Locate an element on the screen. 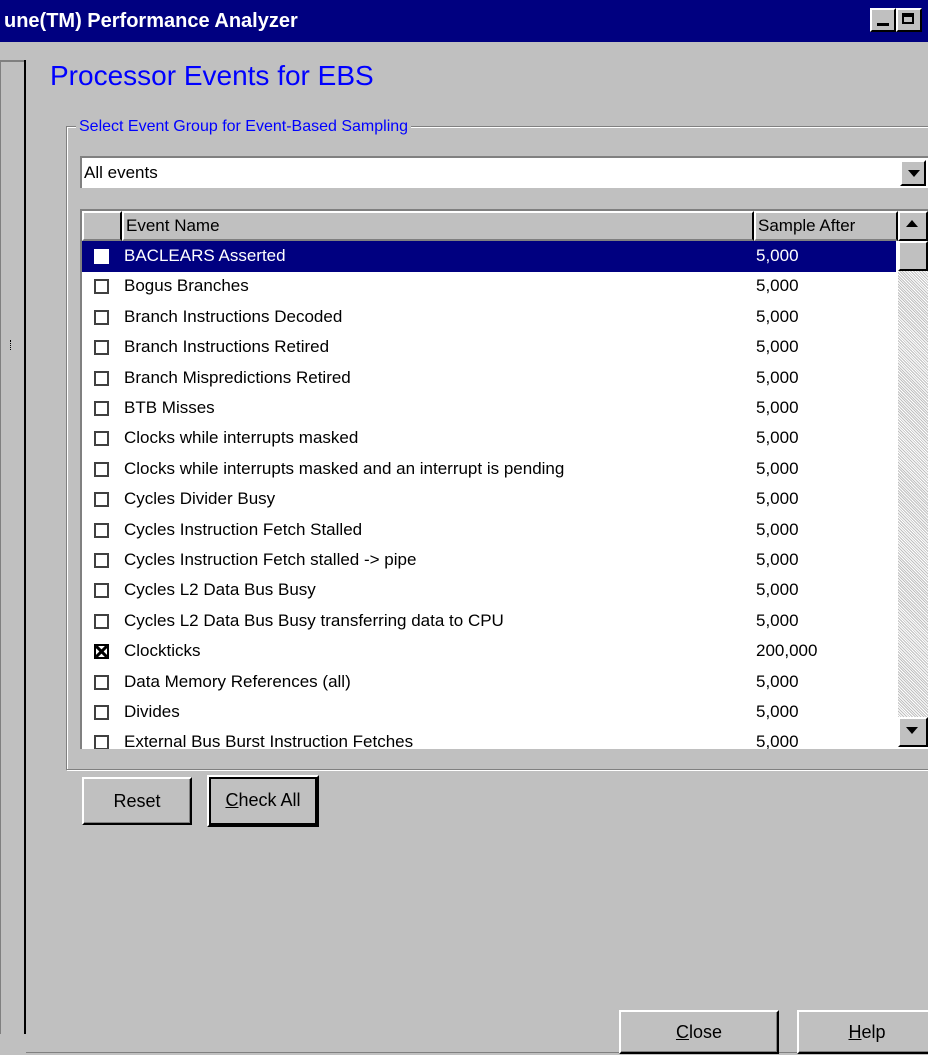 The image size is (928, 1055). arrow-up-icon is located at coordinates (912, 223).